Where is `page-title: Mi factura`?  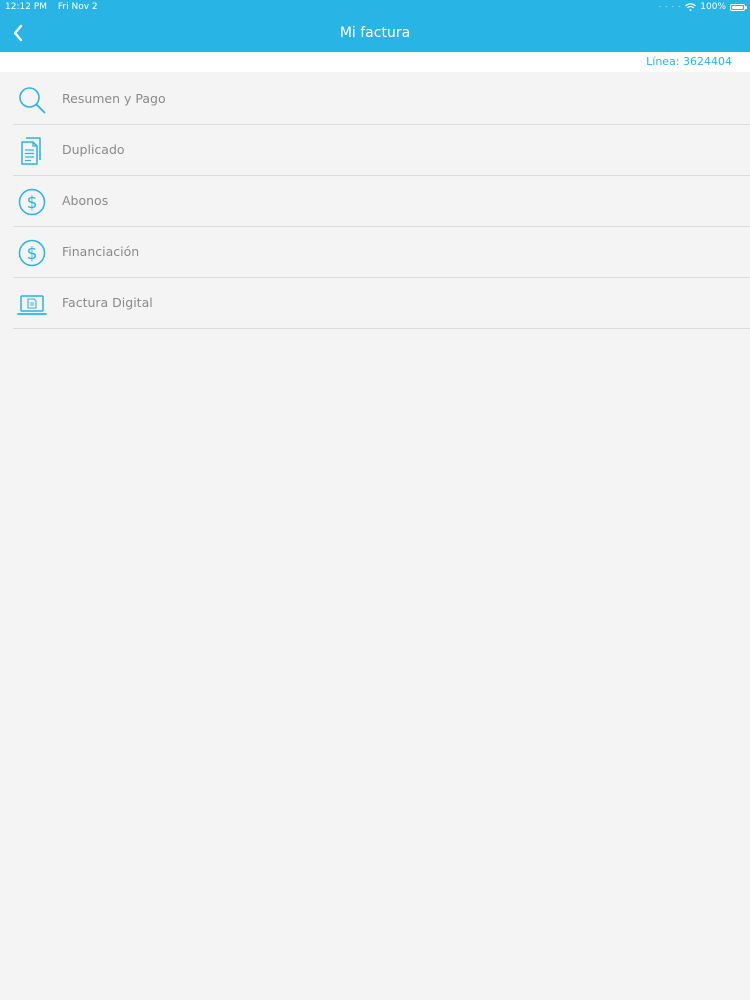
page-title: Mi factura is located at coordinates (375, 33).